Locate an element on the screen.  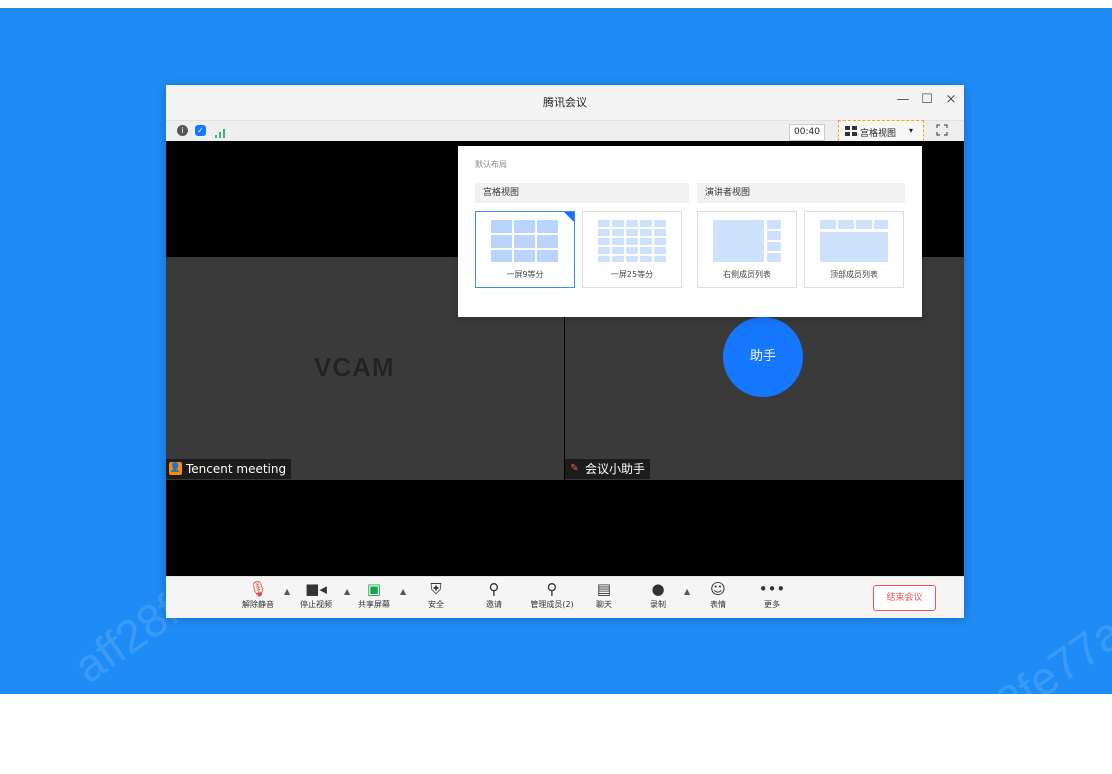
chat-icon: ▤ is located at coordinates (604, 589).